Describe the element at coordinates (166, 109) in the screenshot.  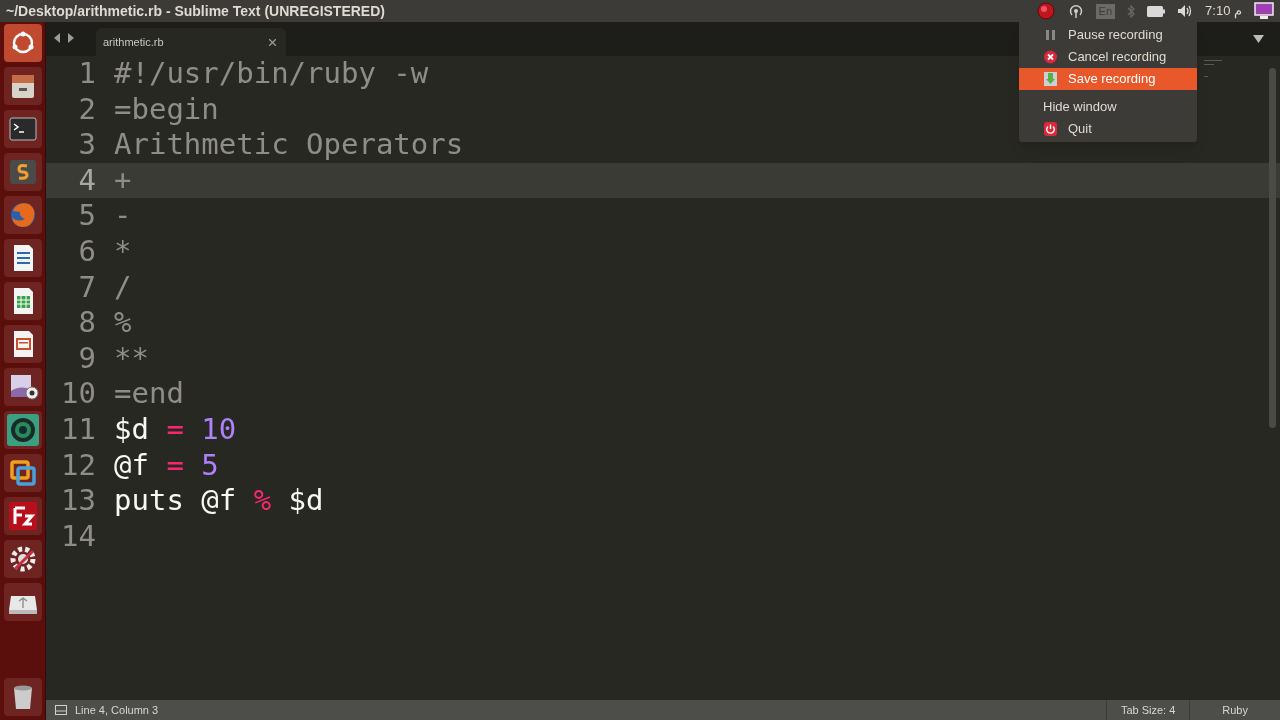
I see `code-line: =begin` at that location.